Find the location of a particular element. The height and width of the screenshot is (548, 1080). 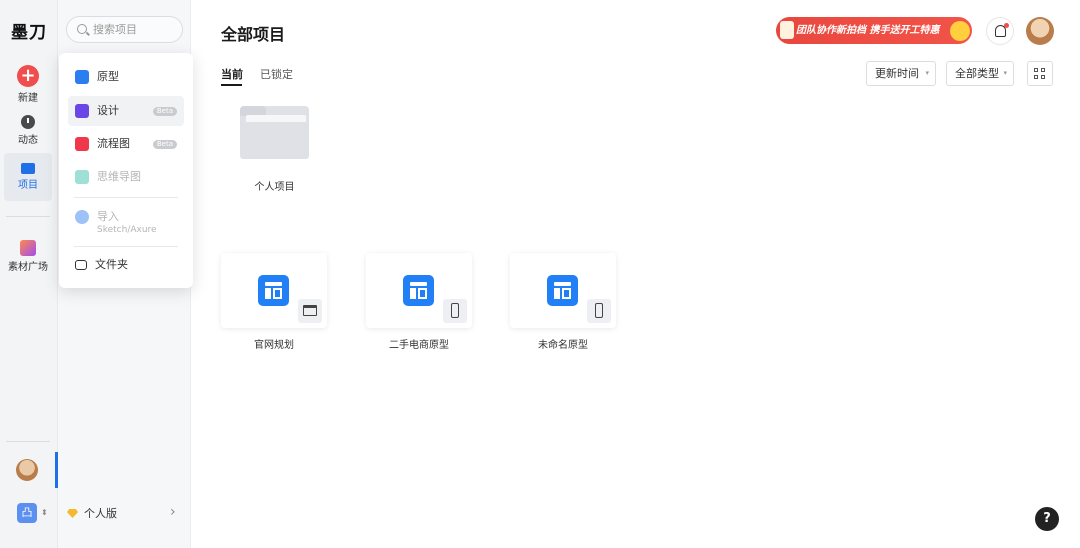

plus-icon: + is located at coordinates (28, 76).